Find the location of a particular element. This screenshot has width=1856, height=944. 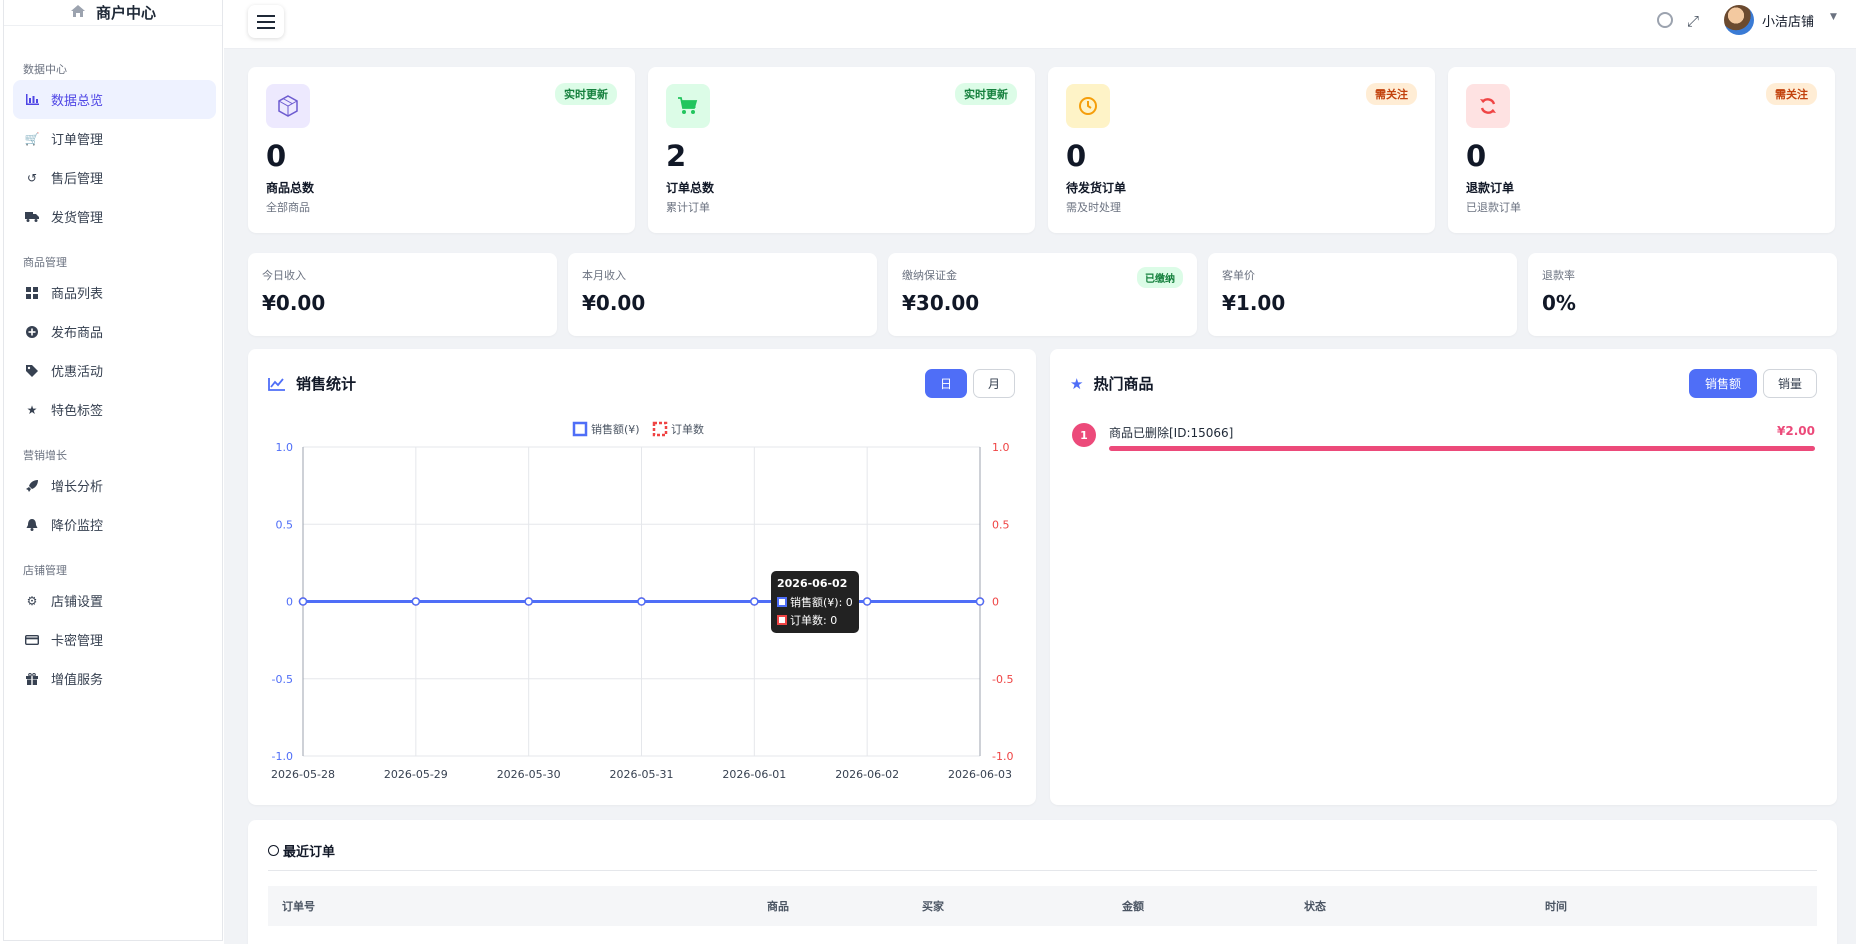

sales-amount-button: 销售额 is located at coordinates (1723, 383).